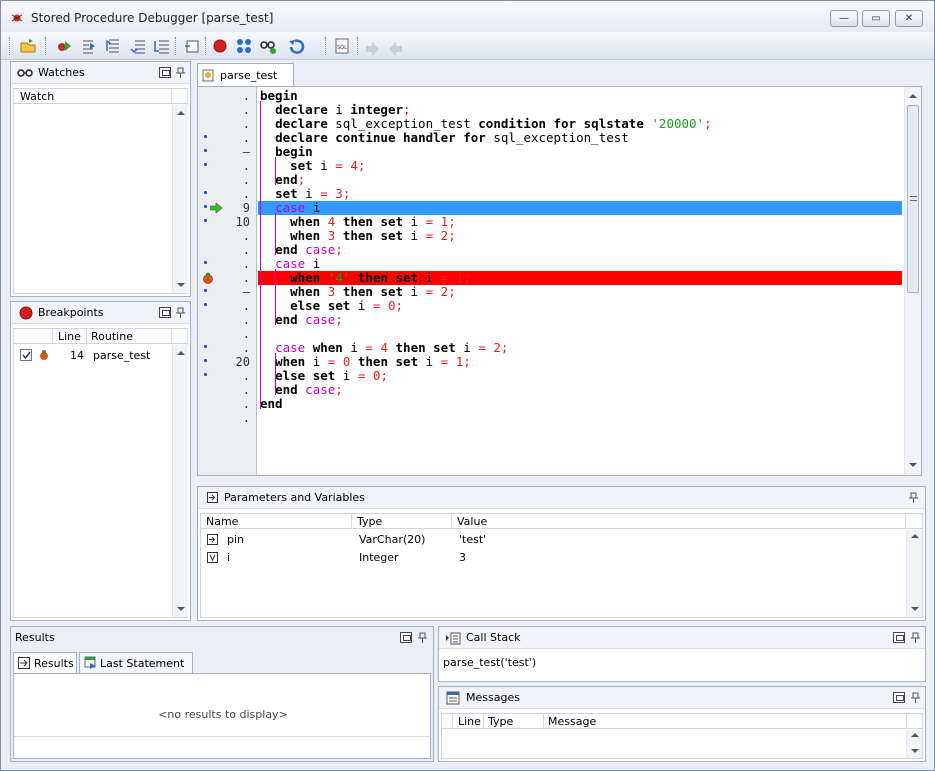 The image size is (935, 771). I want to click on breakpoint-row: 14 parse_test, so click(92, 355).